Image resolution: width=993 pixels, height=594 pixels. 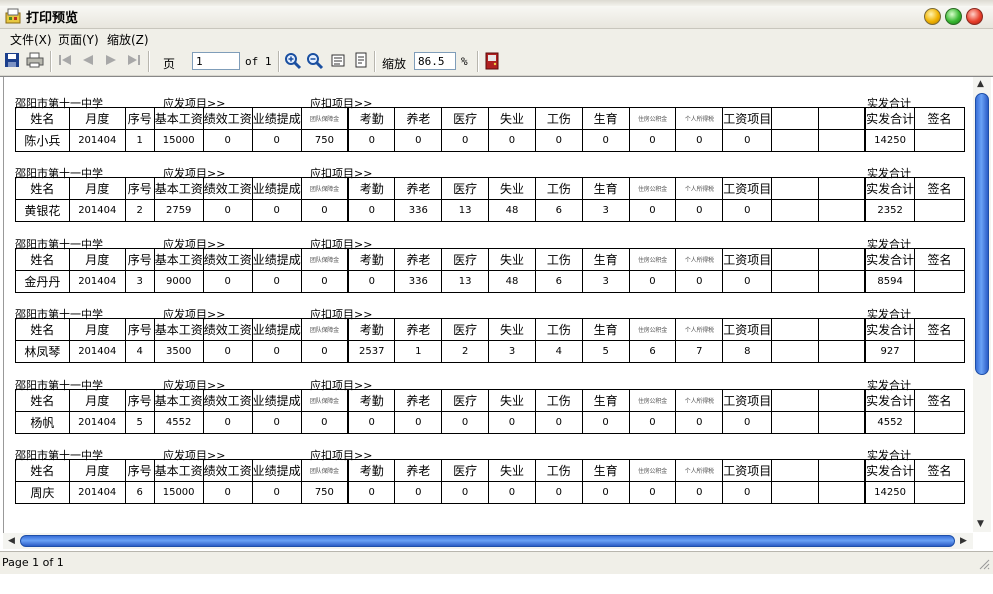 What do you see at coordinates (11, 541) in the screenshot?
I see `scroll-left-icon: ◀` at bounding box center [11, 541].